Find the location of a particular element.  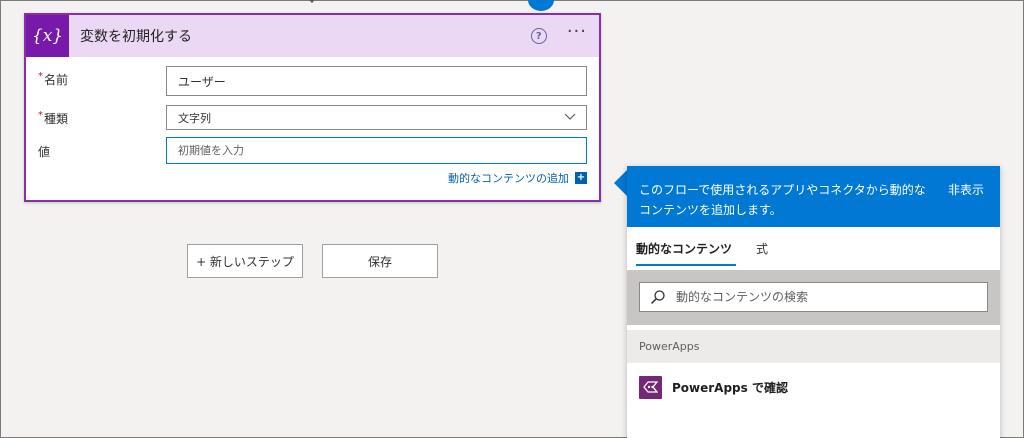

search-input is located at coordinates (816, 297).